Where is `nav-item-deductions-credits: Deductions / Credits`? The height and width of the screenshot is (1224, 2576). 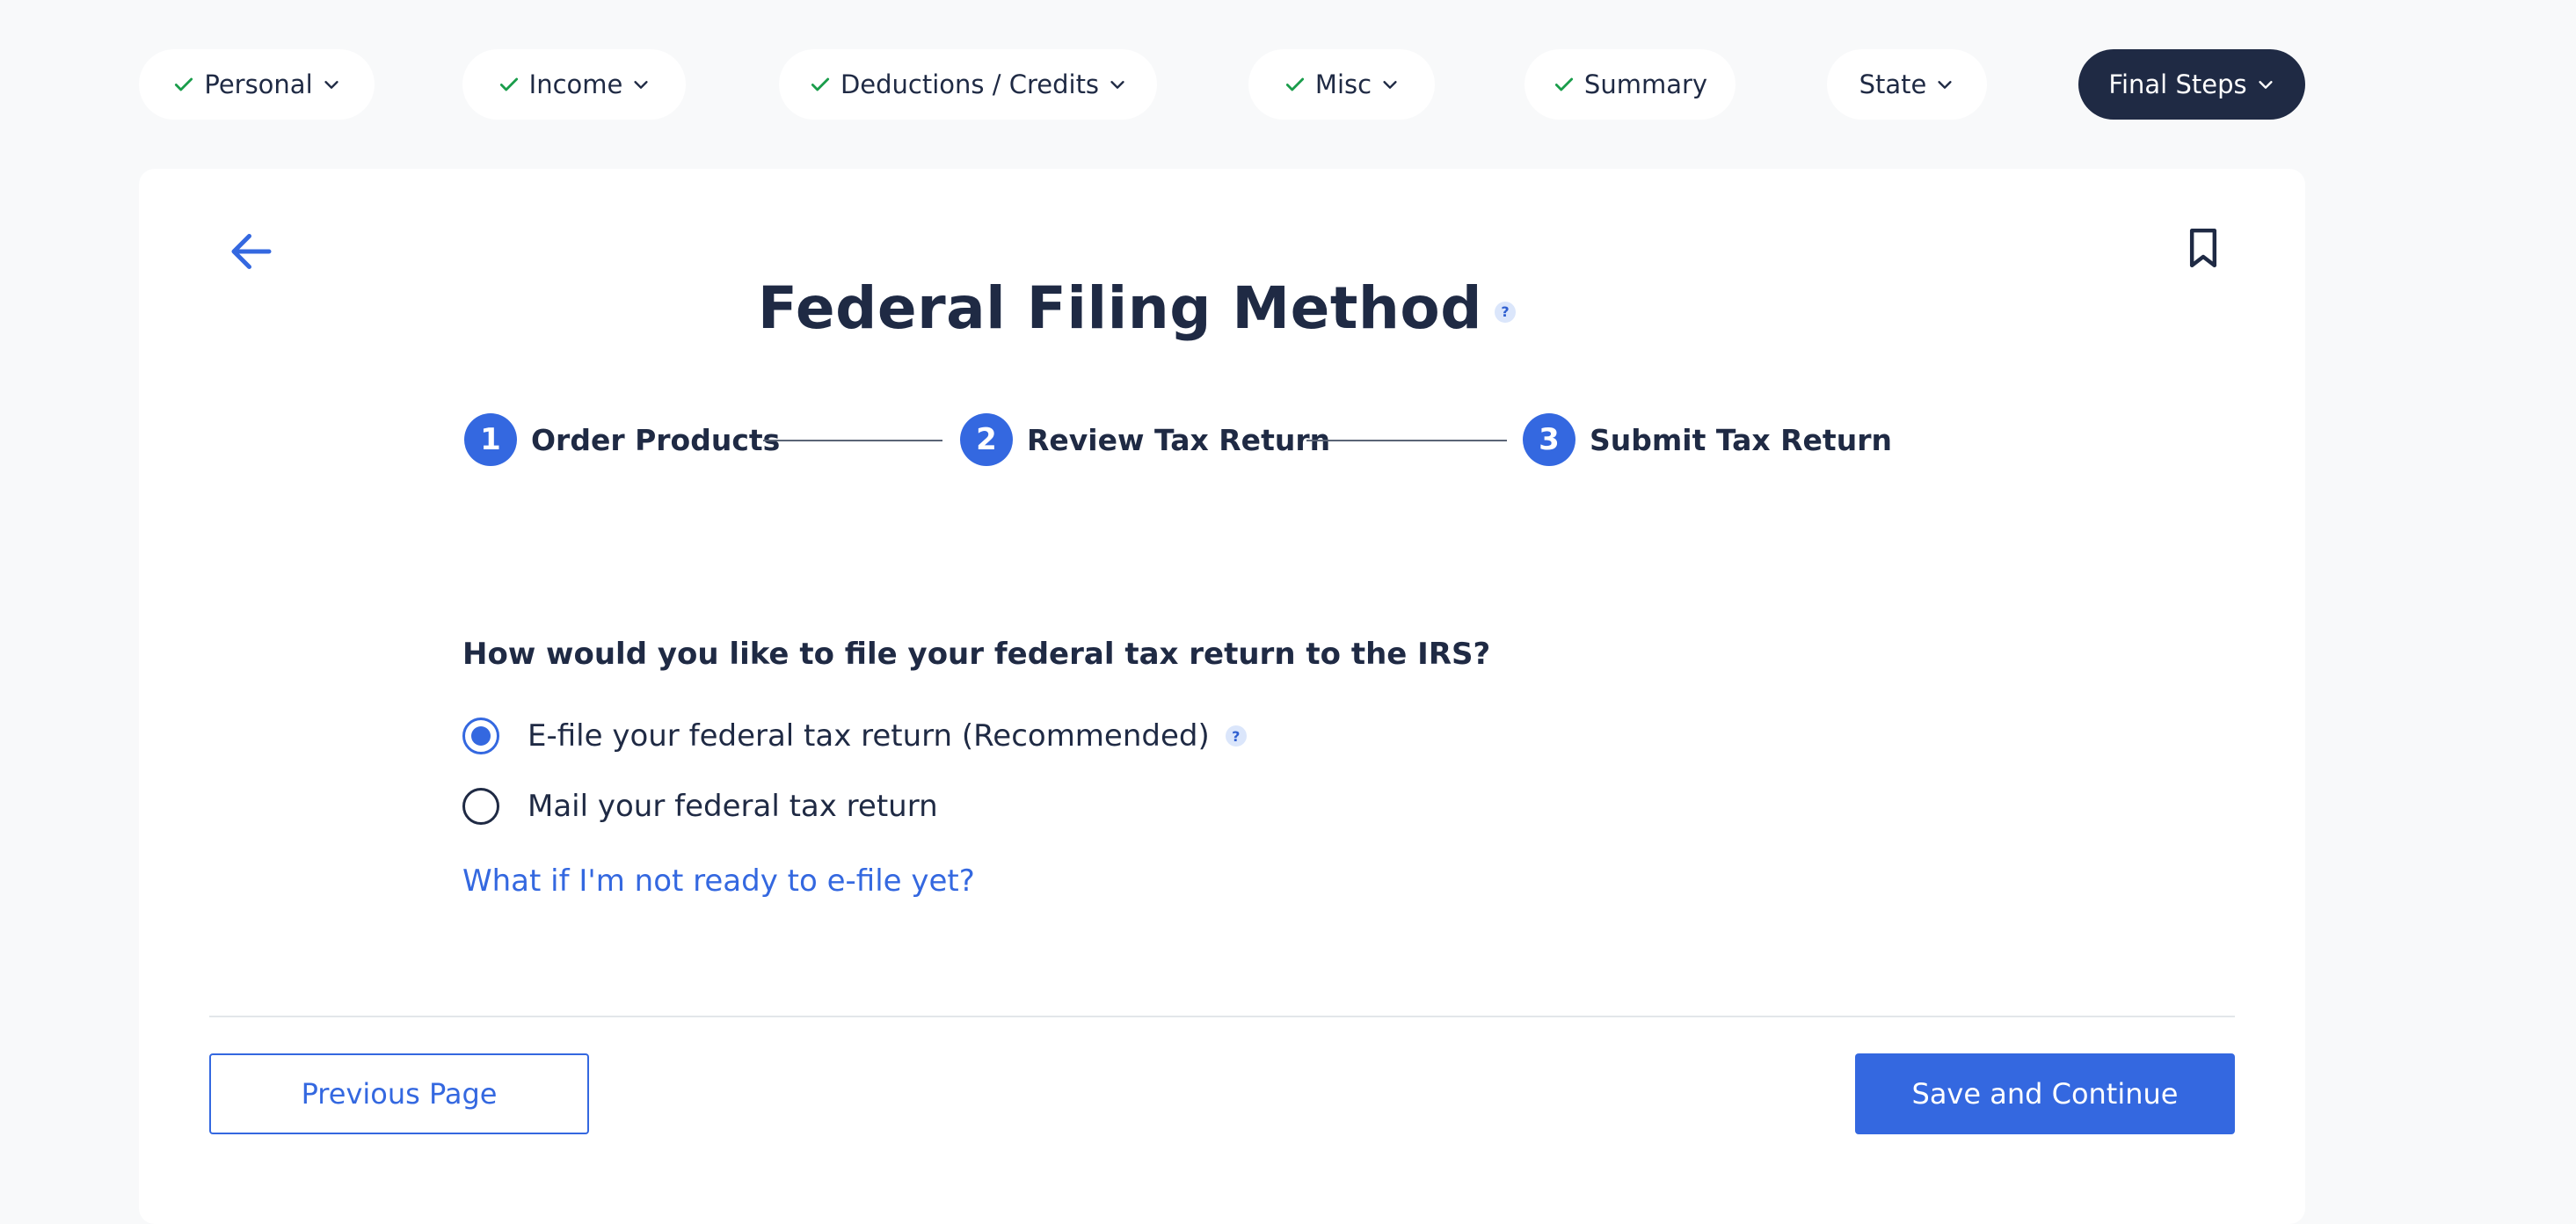
nav-item-deductions-credits: Deductions / Credits is located at coordinates (968, 84).